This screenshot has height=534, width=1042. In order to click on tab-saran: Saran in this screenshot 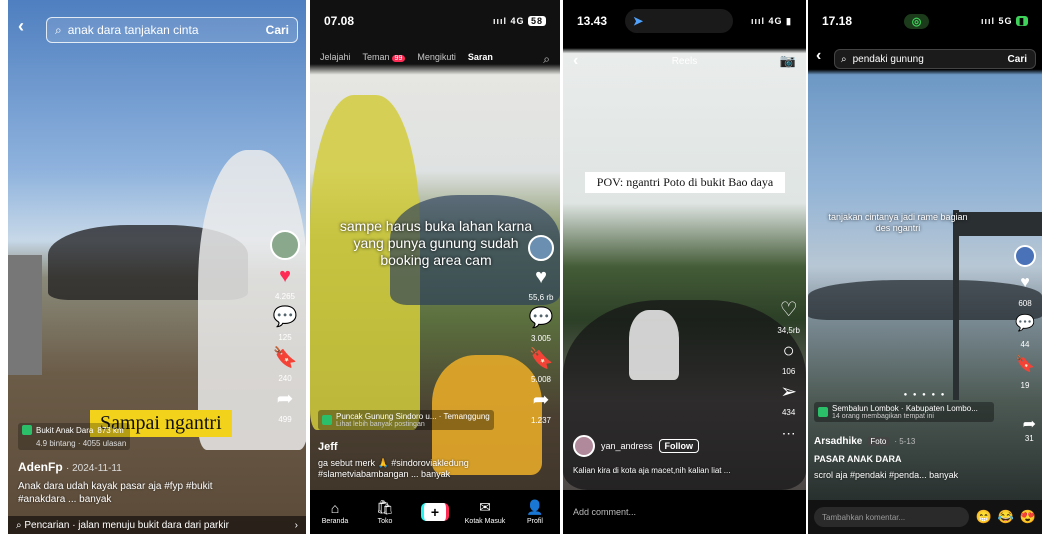, I will do `click(480, 59)`.